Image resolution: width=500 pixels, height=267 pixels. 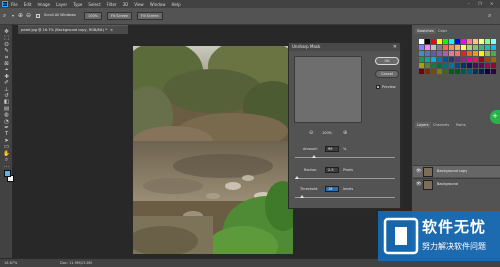 What do you see at coordinates (112, 4) in the screenshot?
I see `menu-filter: Filter` at bounding box center [112, 4].